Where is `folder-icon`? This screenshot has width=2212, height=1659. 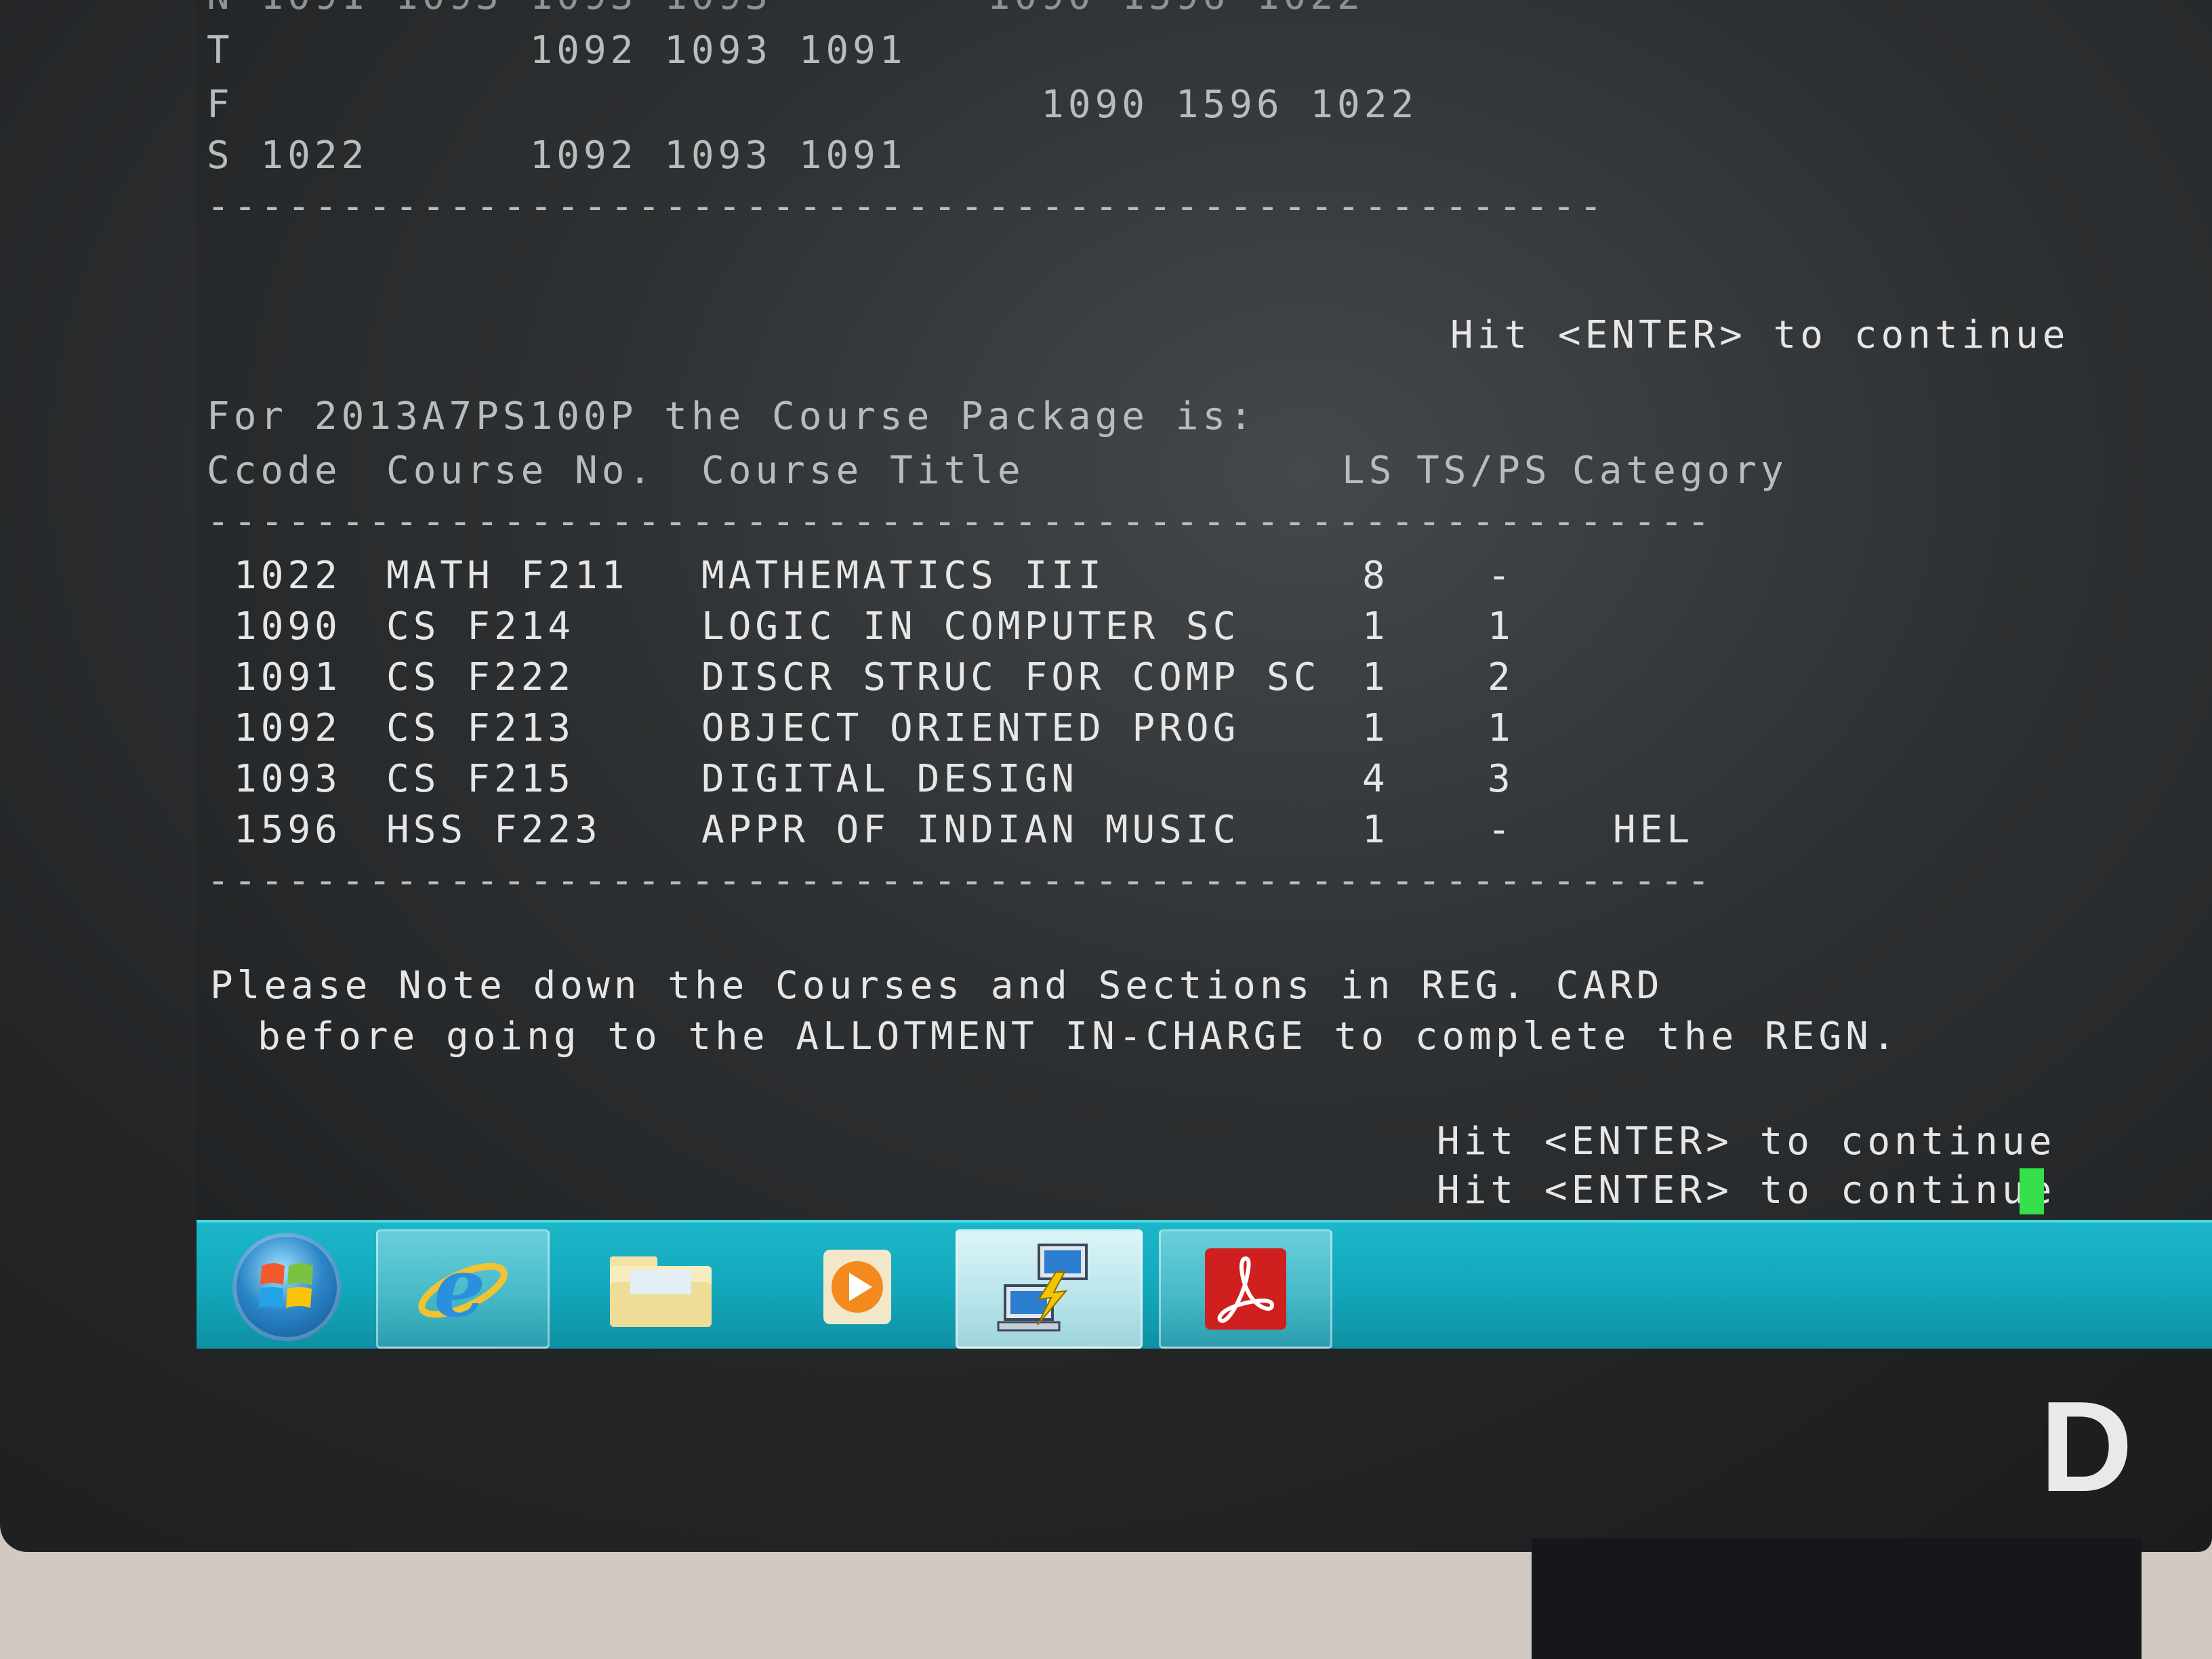 folder-icon is located at coordinates (661, 1291).